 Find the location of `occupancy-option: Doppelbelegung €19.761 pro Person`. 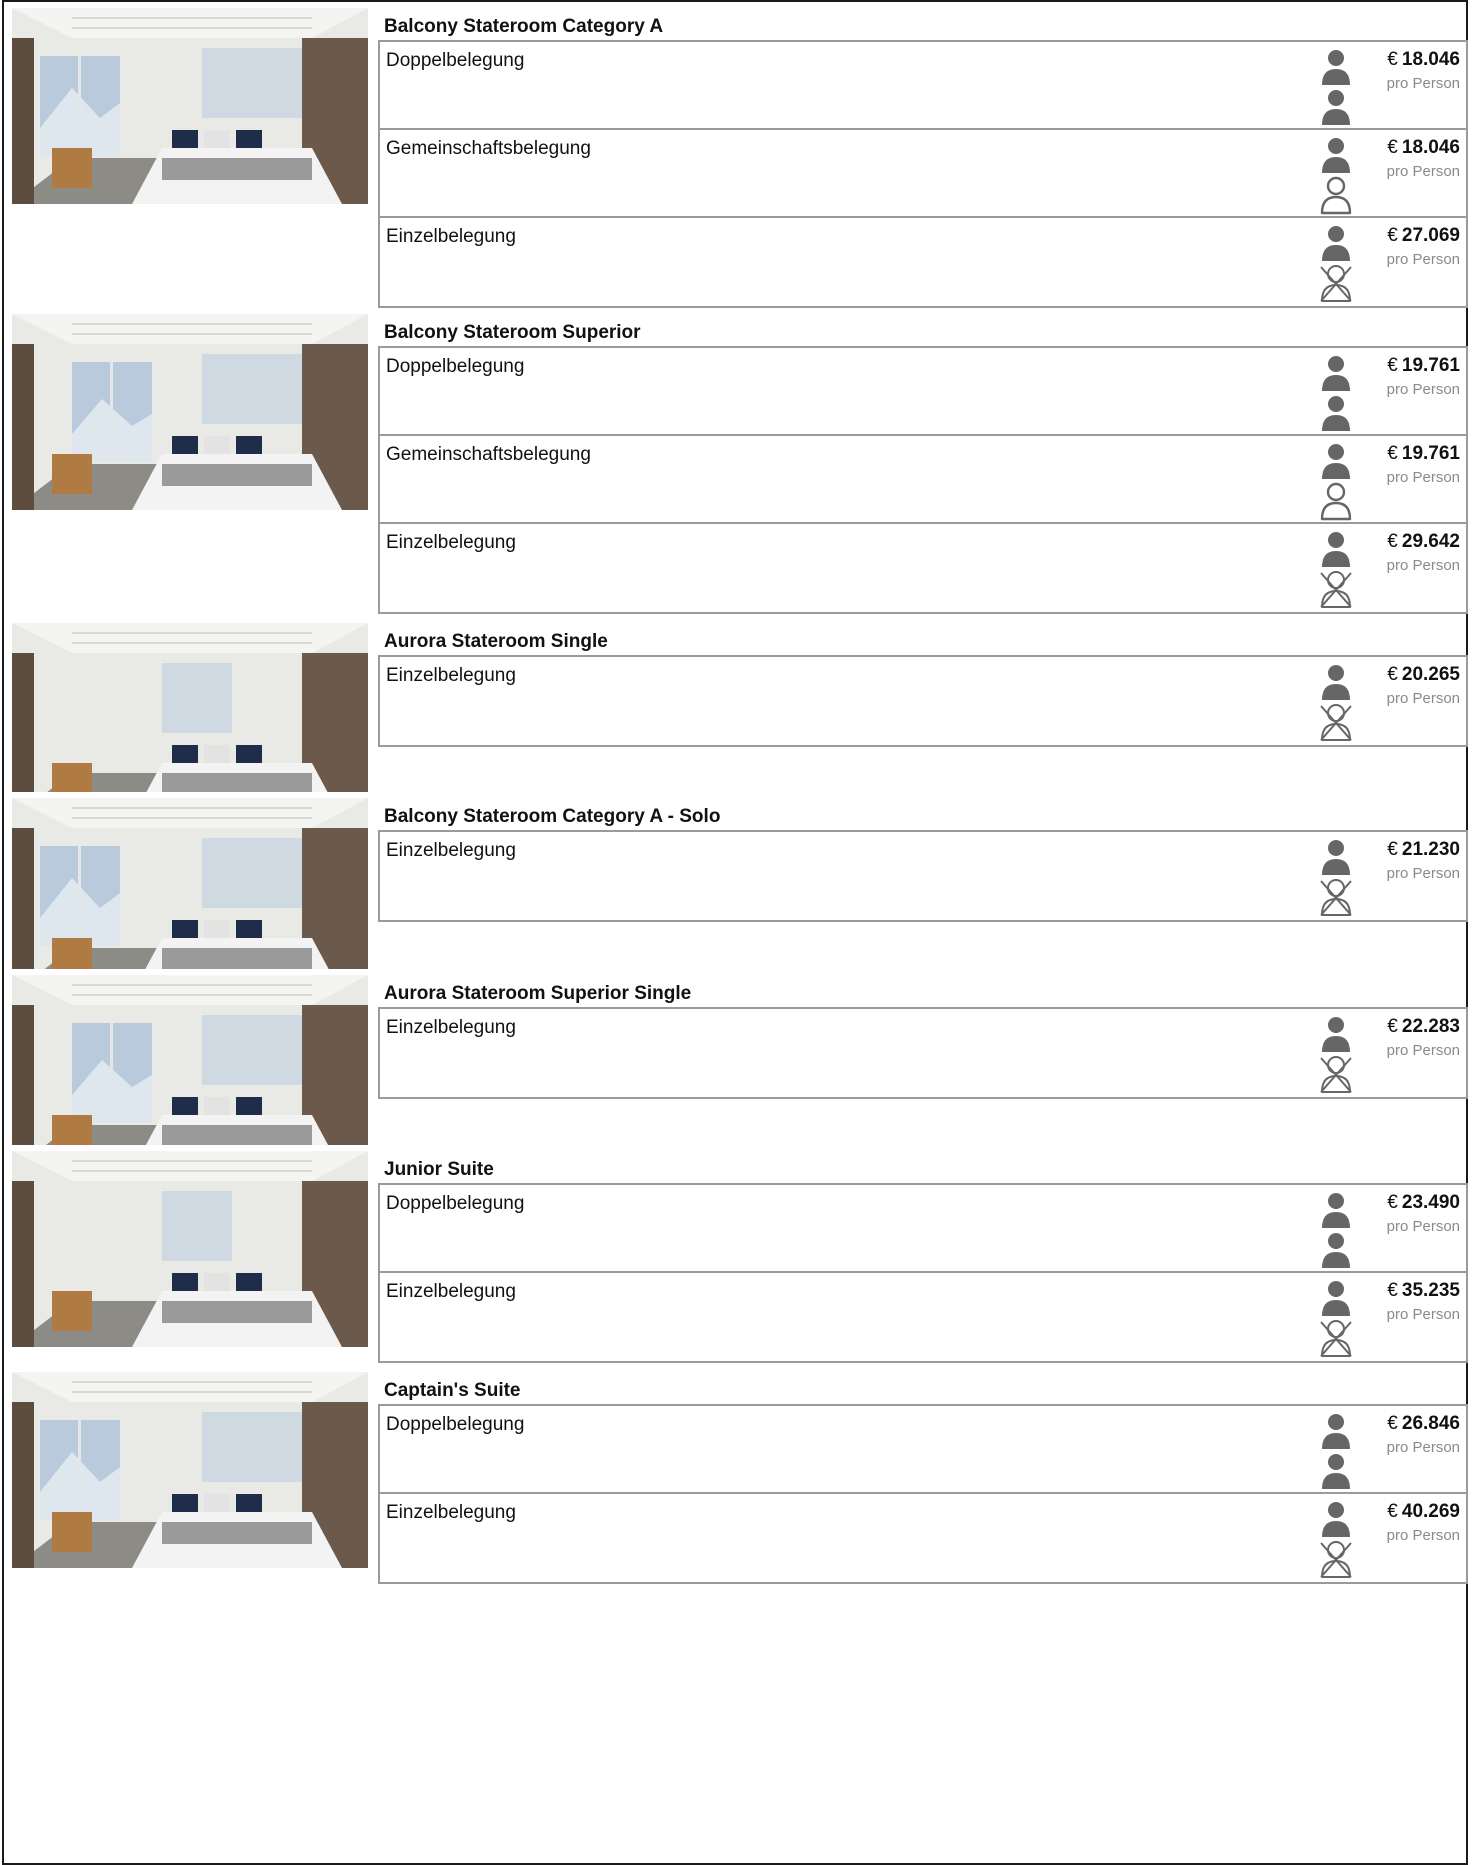

occupancy-option: Doppelbelegung €19.761 pro Person is located at coordinates (923, 392).